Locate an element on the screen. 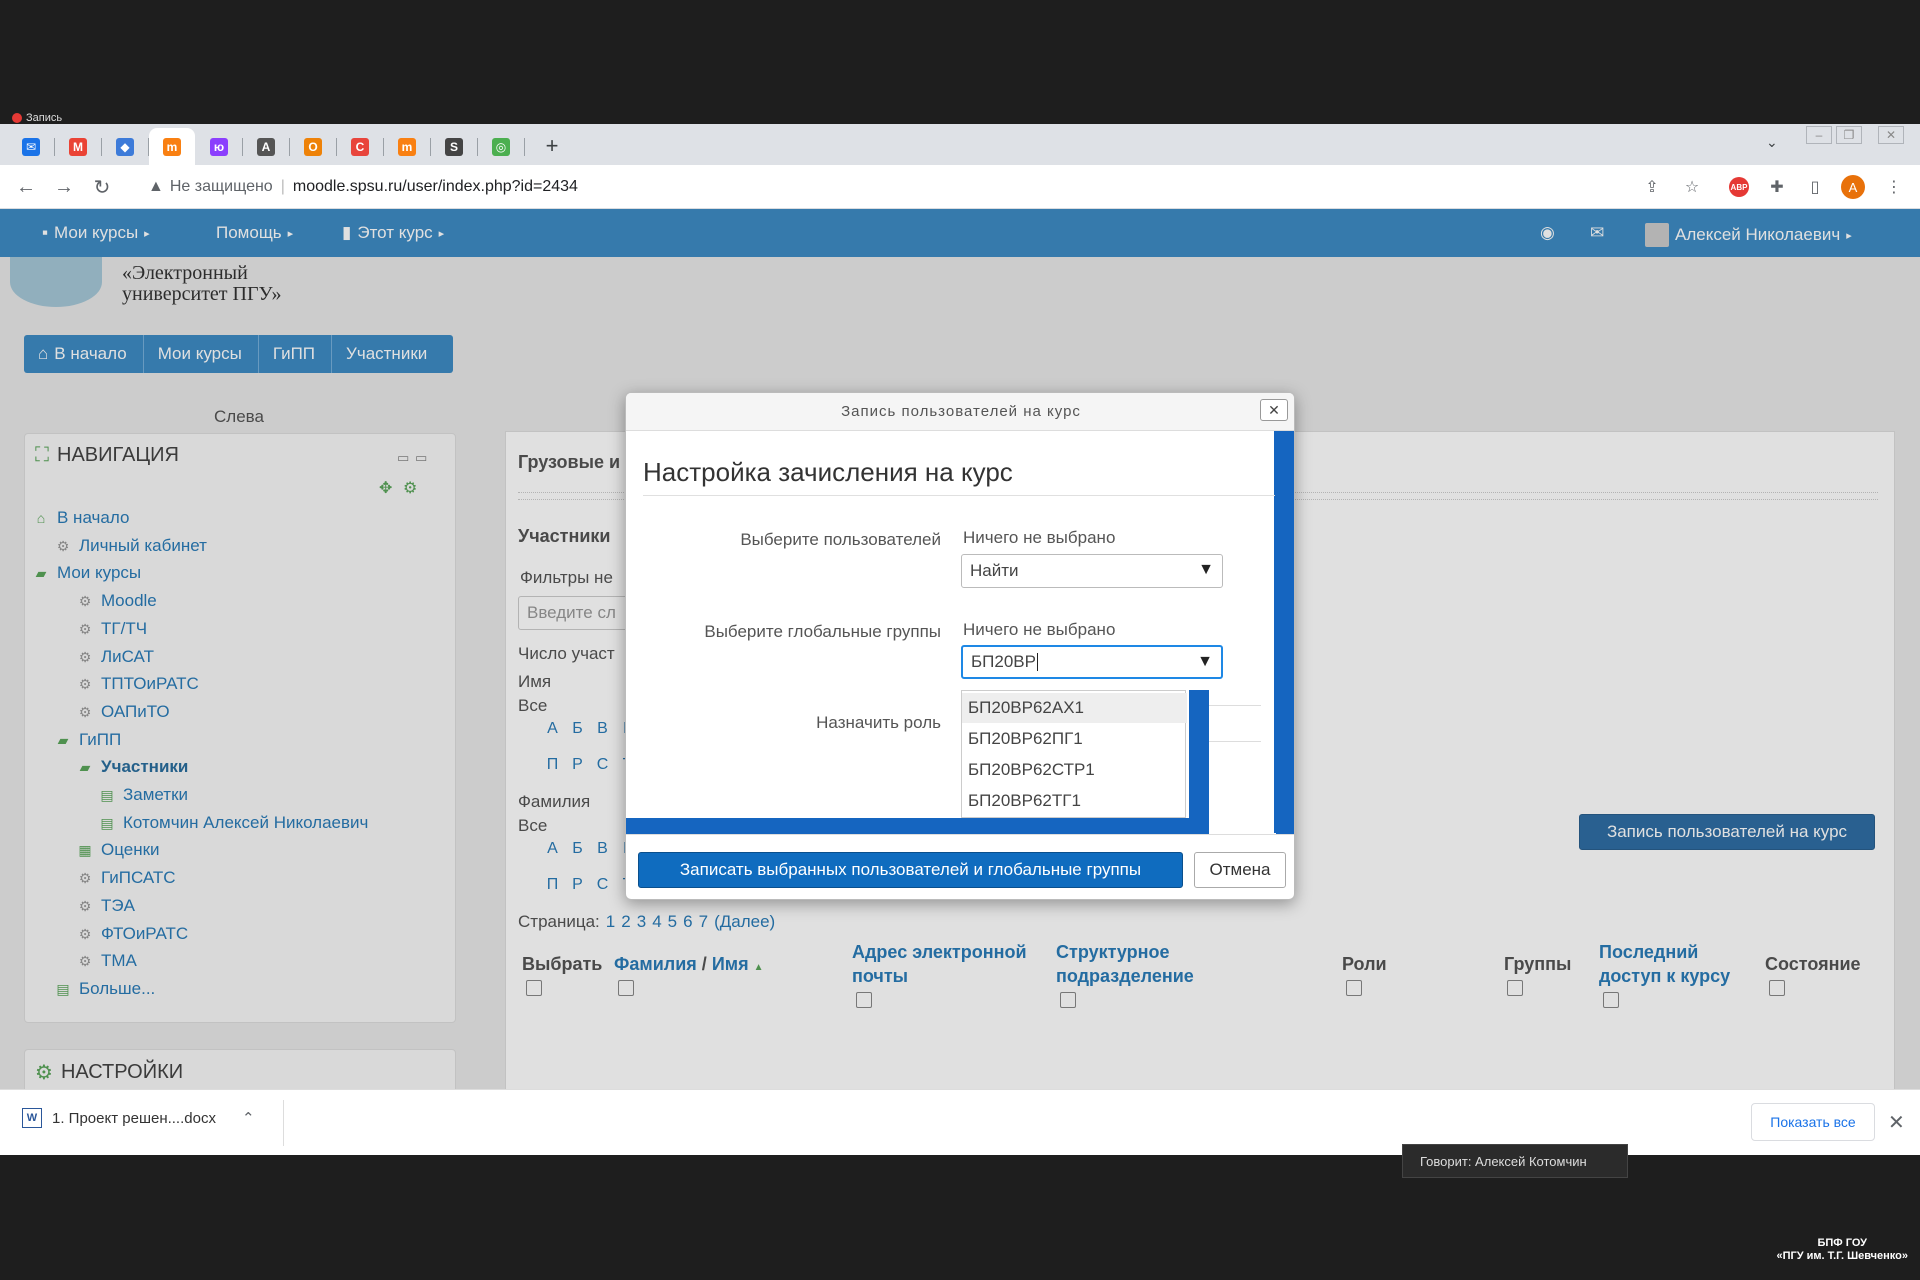 The width and height of the screenshot is (1920, 1280). browser-tab: ✉ is located at coordinates (31, 146).